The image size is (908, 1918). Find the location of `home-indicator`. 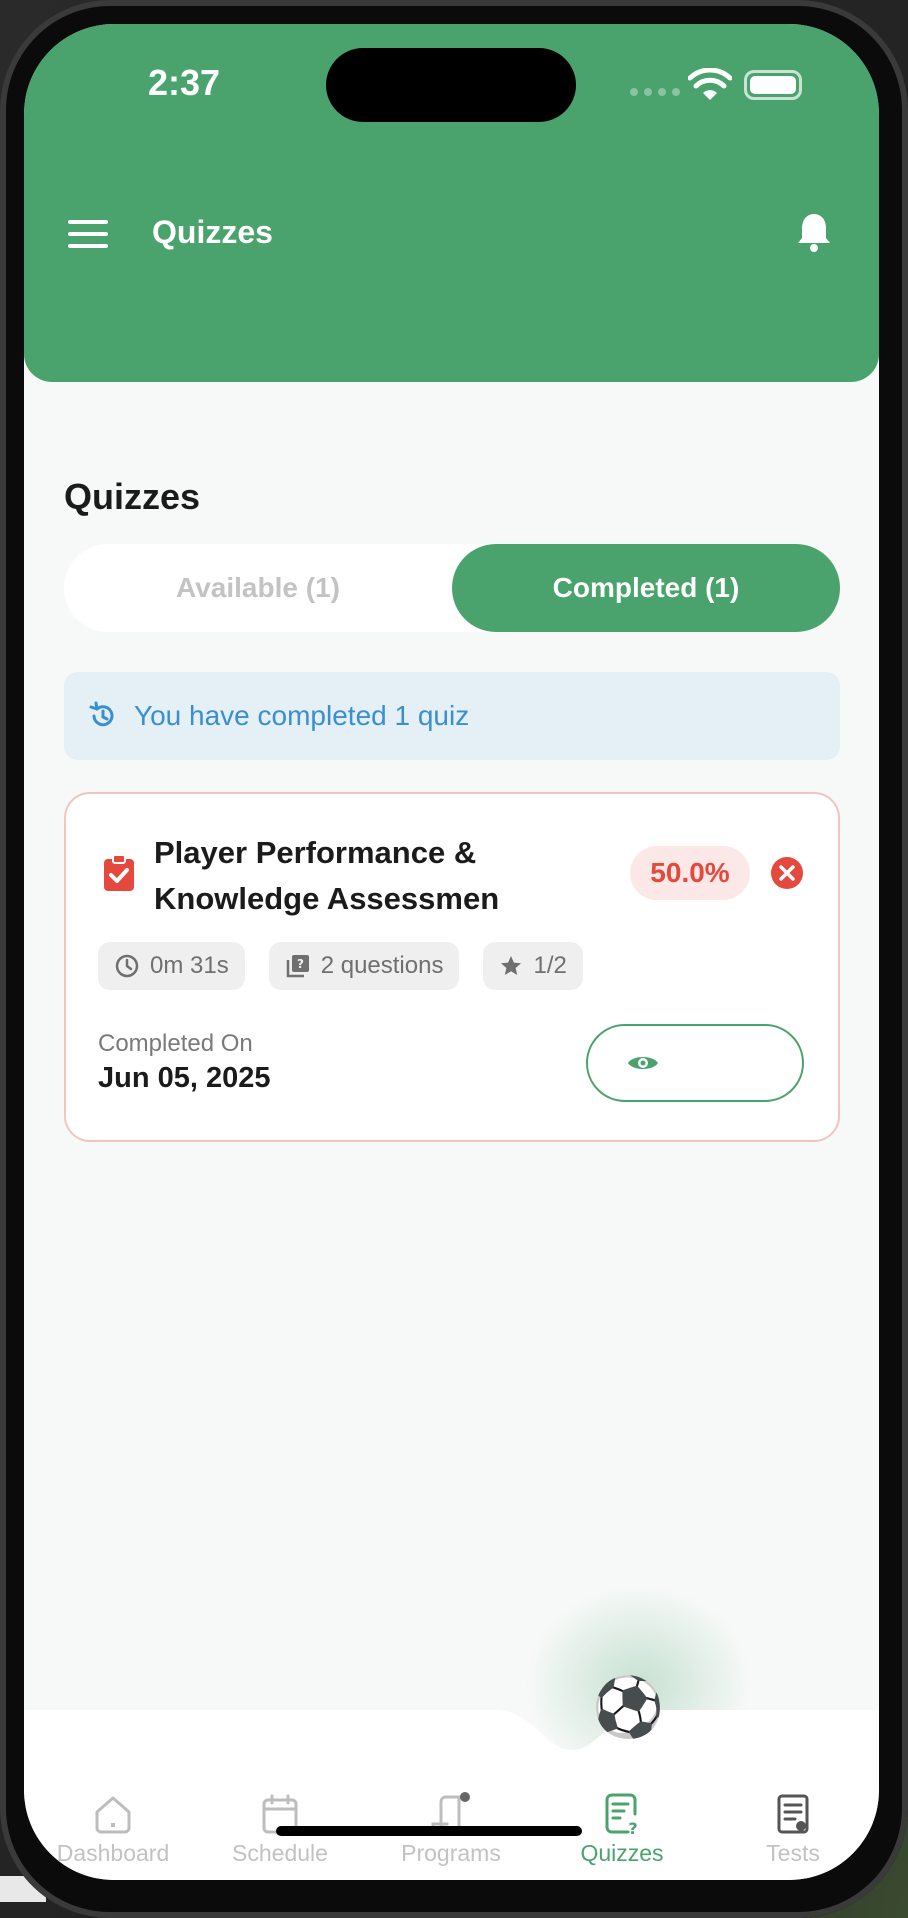

home-indicator is located at coordinates (429, 1831).